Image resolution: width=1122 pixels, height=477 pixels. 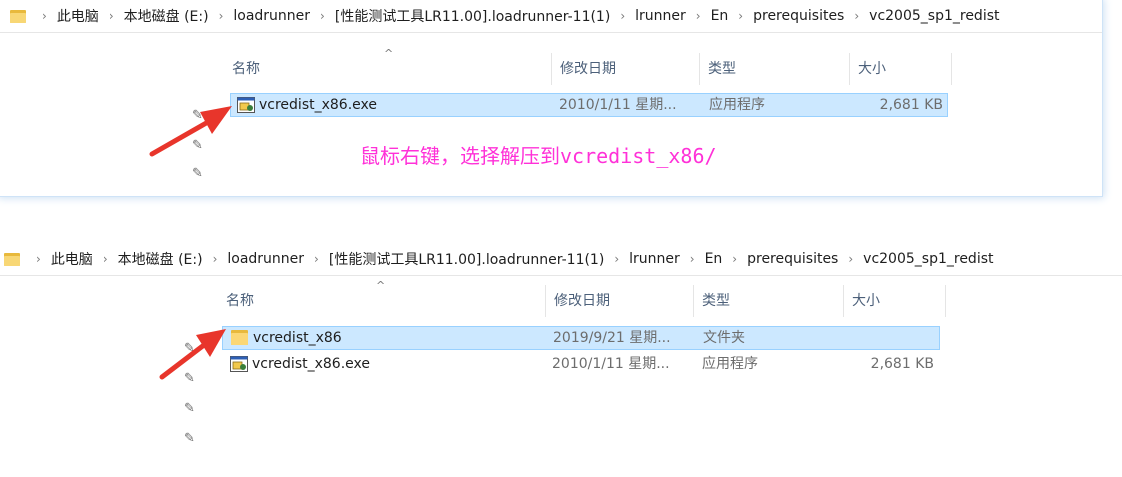 What do you see at coordinates (892, 338) in the screenshot?
I see `file-size` at bounding box center [892, 338].